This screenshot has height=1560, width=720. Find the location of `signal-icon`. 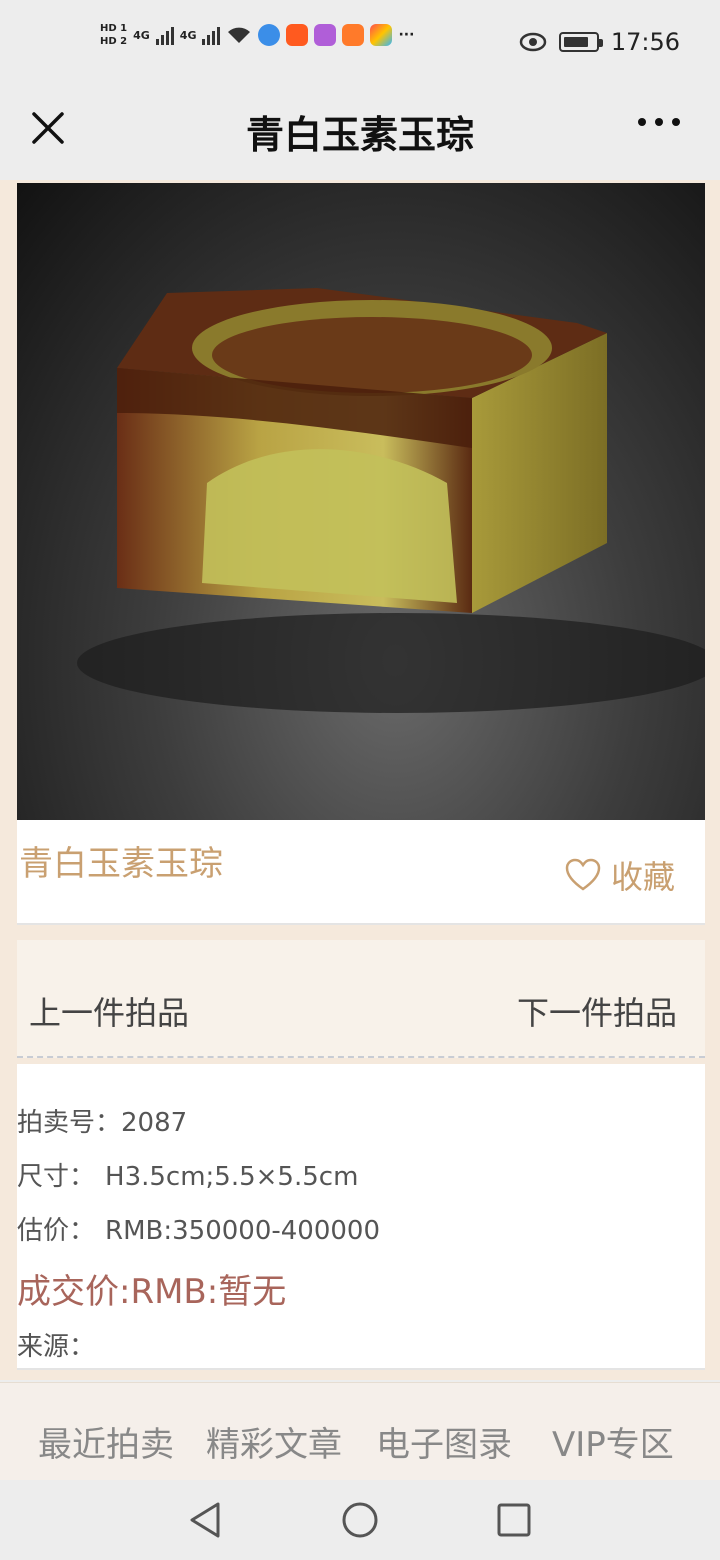

signal-icon is located at coordinates (164, 35).